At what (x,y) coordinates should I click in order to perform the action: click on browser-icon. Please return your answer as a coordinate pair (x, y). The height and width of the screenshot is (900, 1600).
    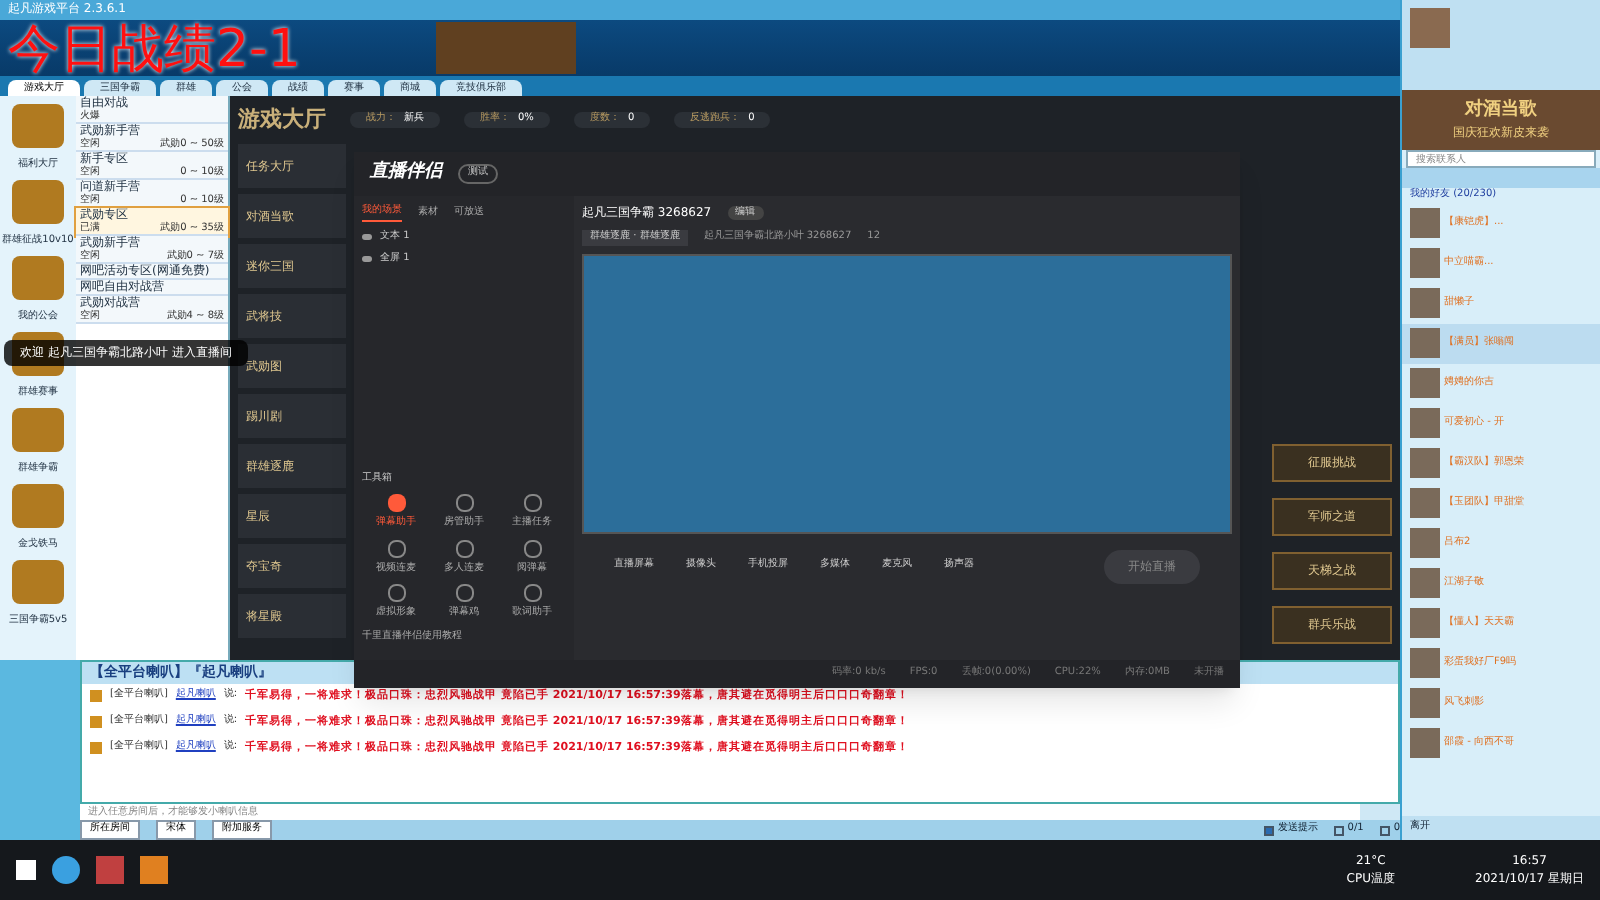
    Looking at the image, I should click on (66, 870).